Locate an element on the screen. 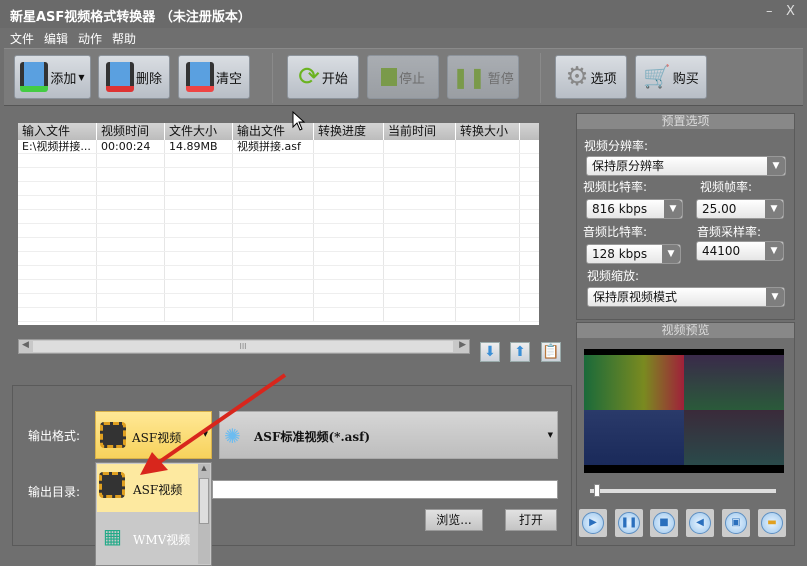  audio-bitrate-select: 128 kbps ▼ is located at coordinates (633, 254).